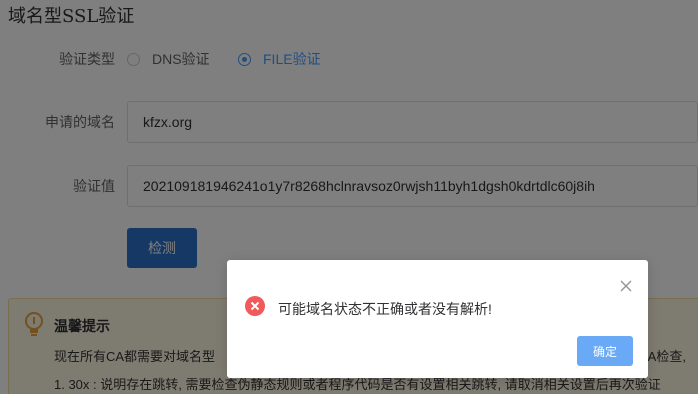  Describe the element at coordinates (605, 351) in the screenshot. I see `confirm-button: 确定` at that location.